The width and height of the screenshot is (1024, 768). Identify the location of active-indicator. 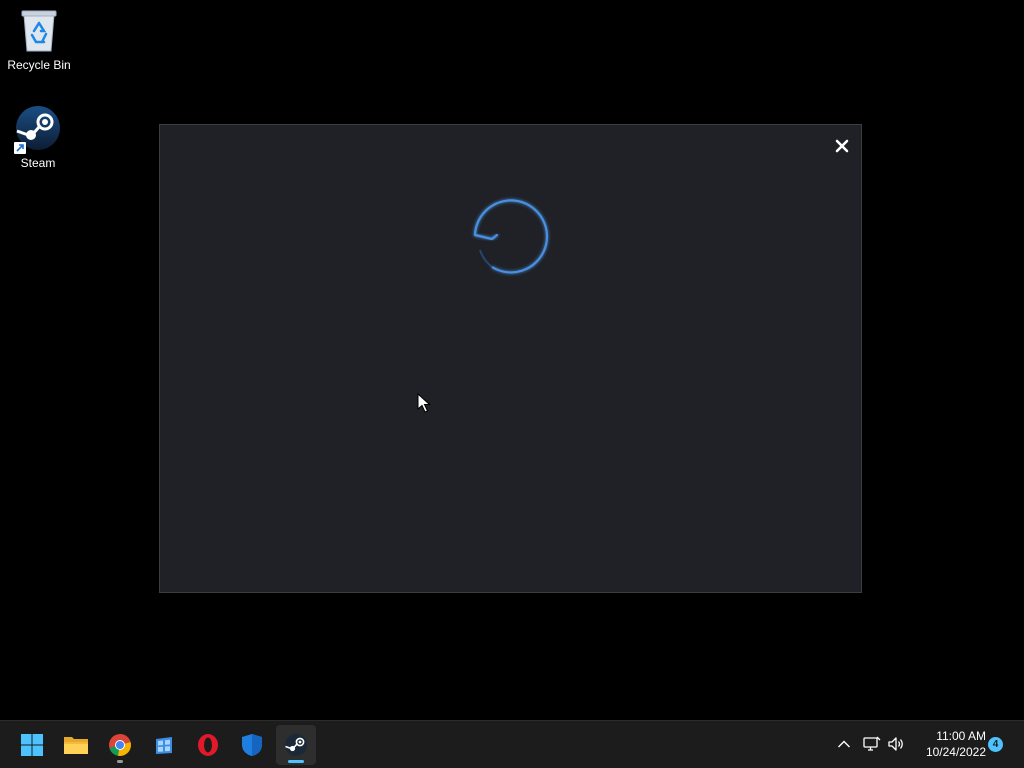
(296, 761).